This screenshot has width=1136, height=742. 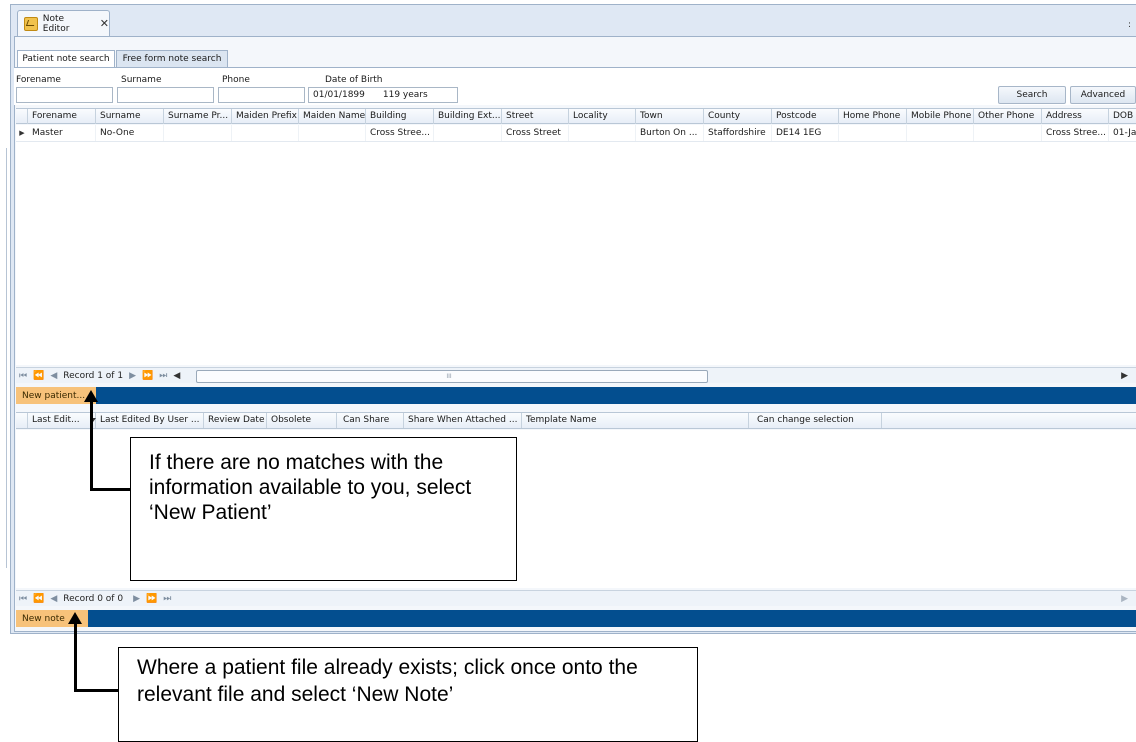 I want to click on horizontal-scrollbar: III, so click(x=452, y=376).